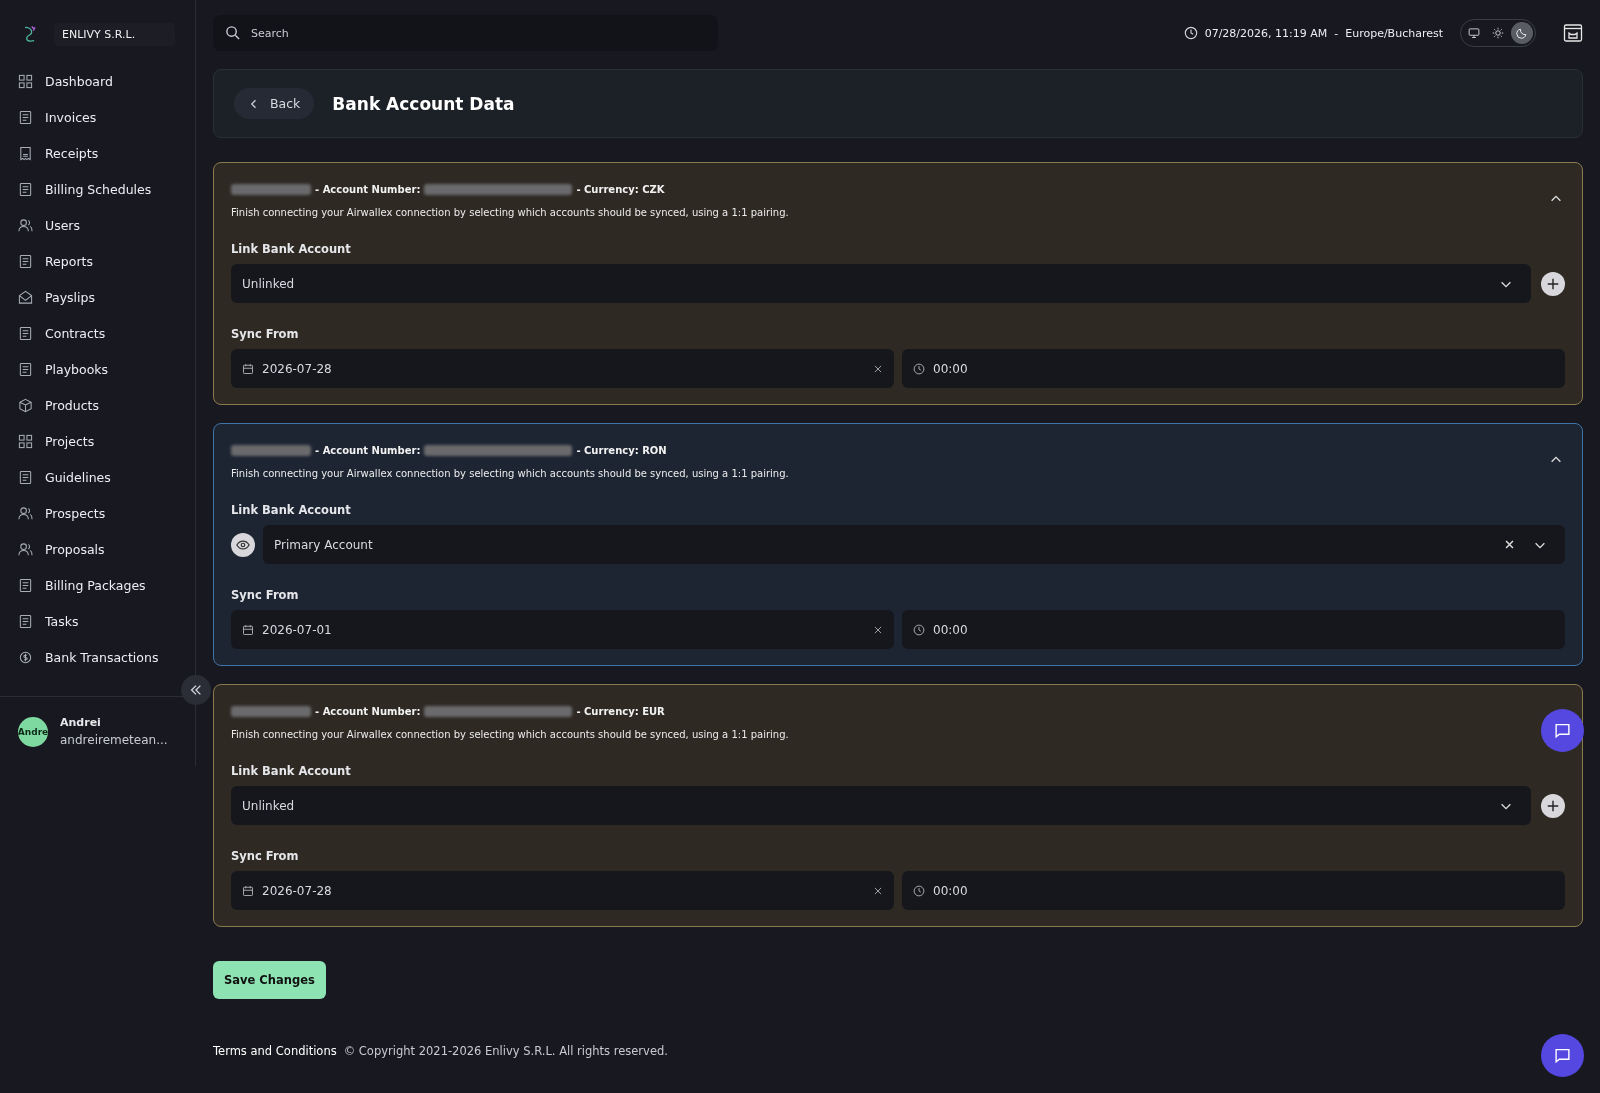 The image size is (1600, 1093). Describe the element at coordinates (25, 297) in the screenshot. I see `envelope-icon` at that location.